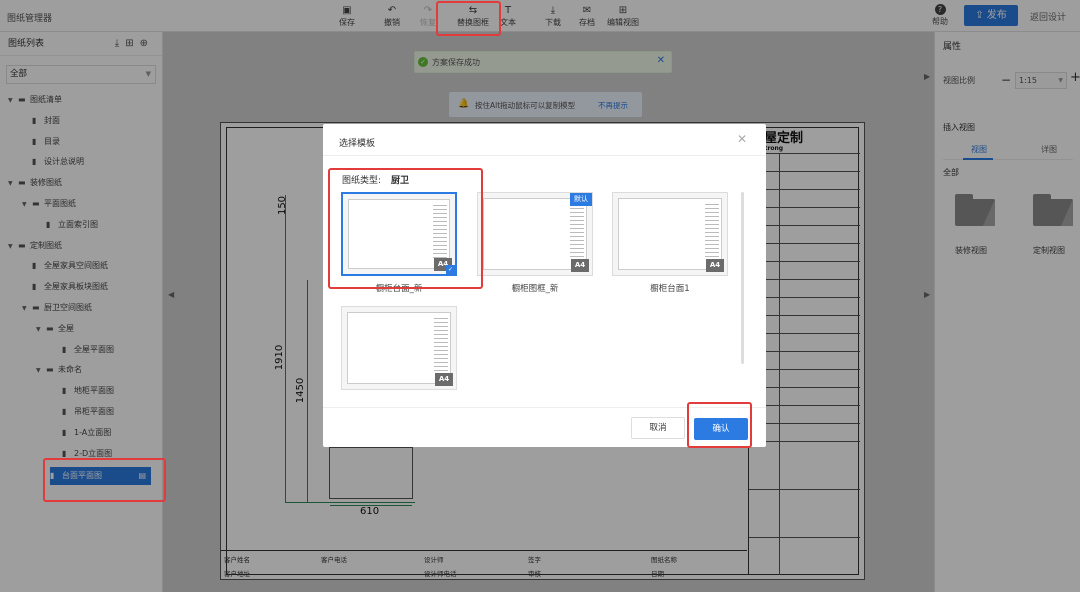 The image size is (1080, 592). Describe the element at coordinates (742, 278) in the screenshot. I see `scrollbar` at that location.